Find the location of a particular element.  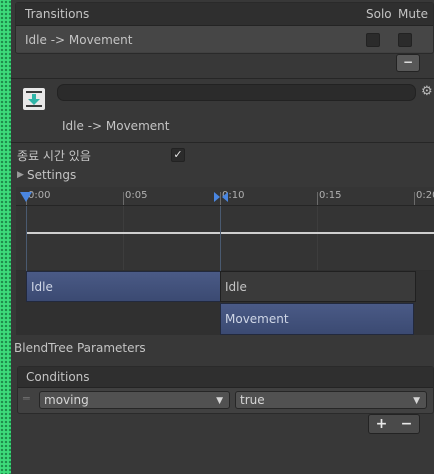

download-arrow-icon is located at coordinates (34, 99).